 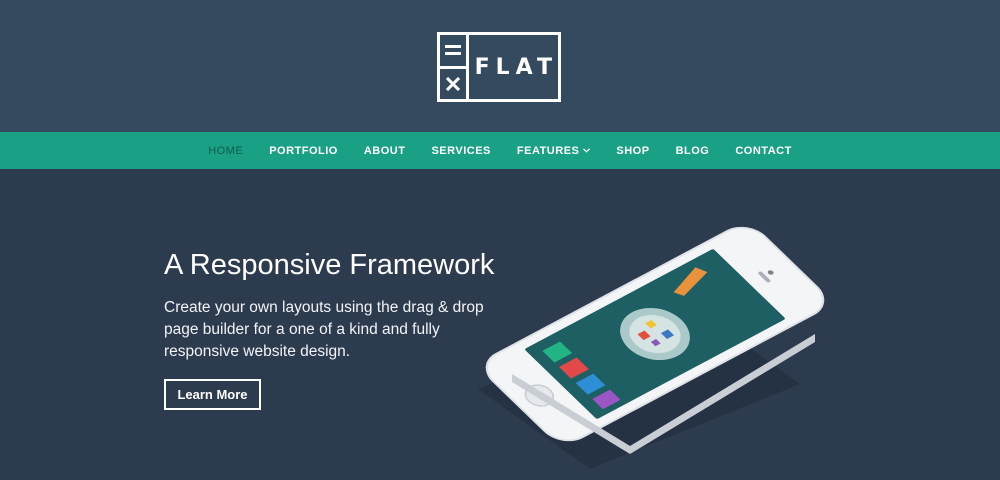 What do you see at coordinates (453, 82) in the screenshot?
I see `close-icon` at bounding box center [453, 82].